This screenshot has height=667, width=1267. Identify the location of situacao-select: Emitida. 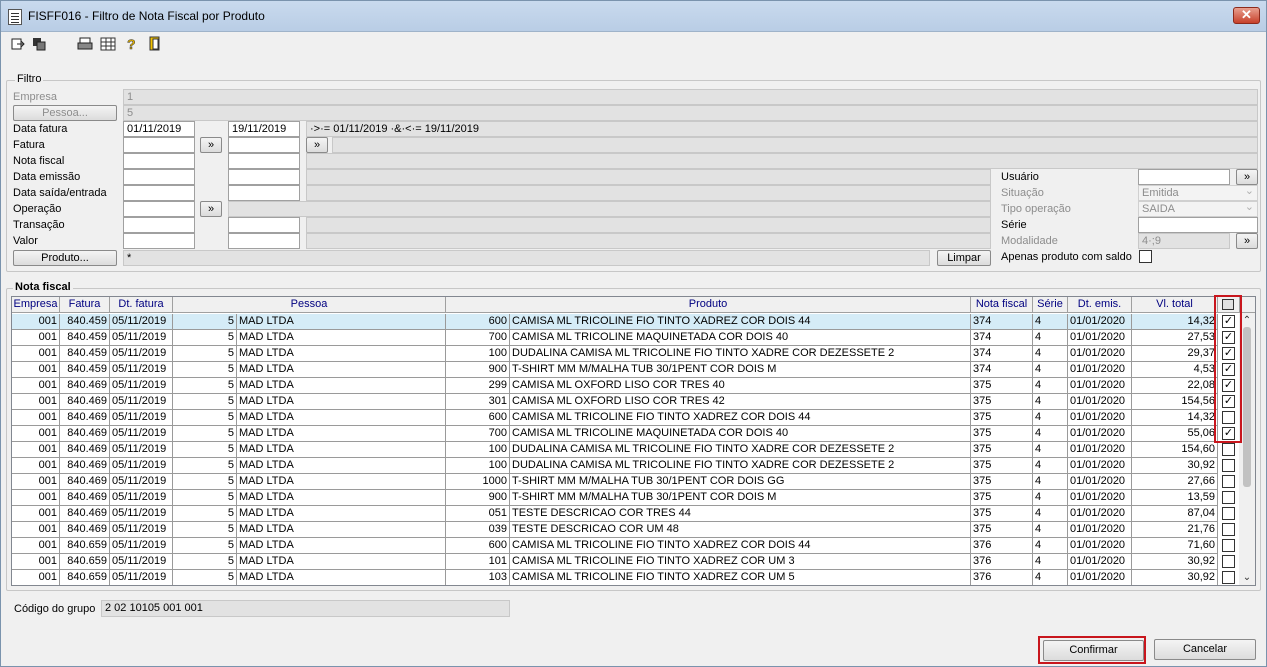
(1198, 192).